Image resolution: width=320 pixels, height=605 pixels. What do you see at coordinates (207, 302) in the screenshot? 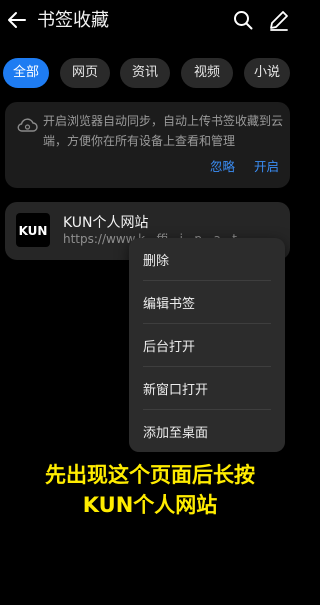
I see `menu-item-edit-bookmark: 编辑书签` at bounding box center [207, 302].